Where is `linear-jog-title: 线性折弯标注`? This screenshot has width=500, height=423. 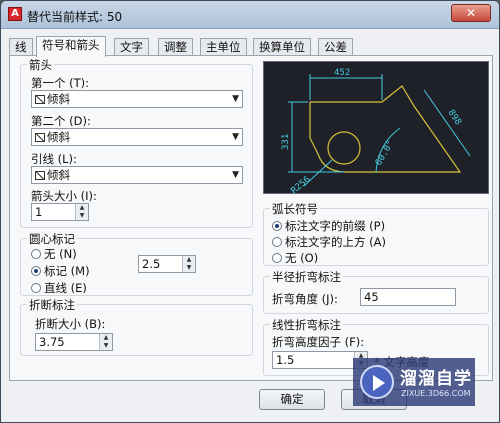 linear-jog-title: 线性折弯标注 is located at coordinates (306, 325).